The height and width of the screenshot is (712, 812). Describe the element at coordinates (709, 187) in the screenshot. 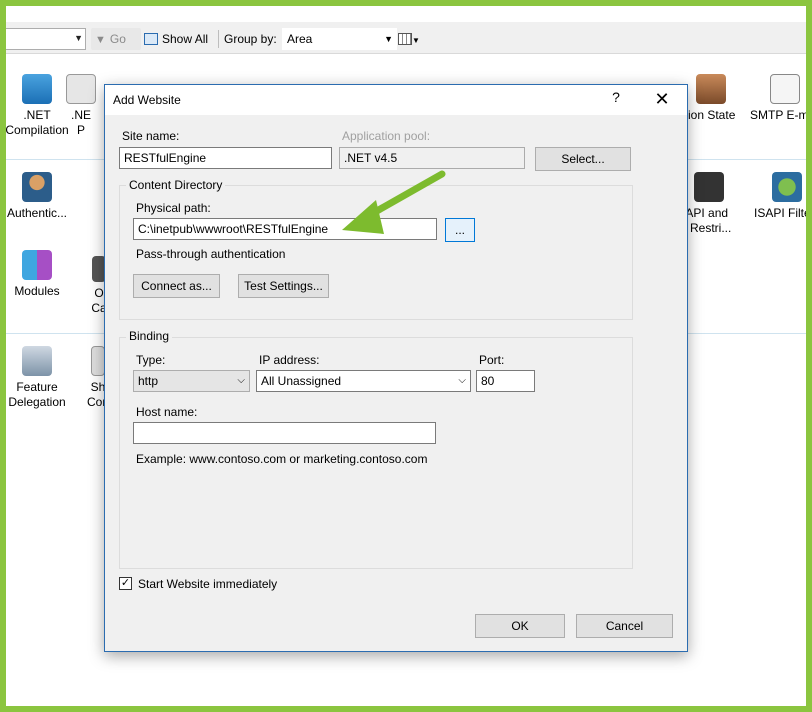

I see `isapi-cgi-icon` at that location.